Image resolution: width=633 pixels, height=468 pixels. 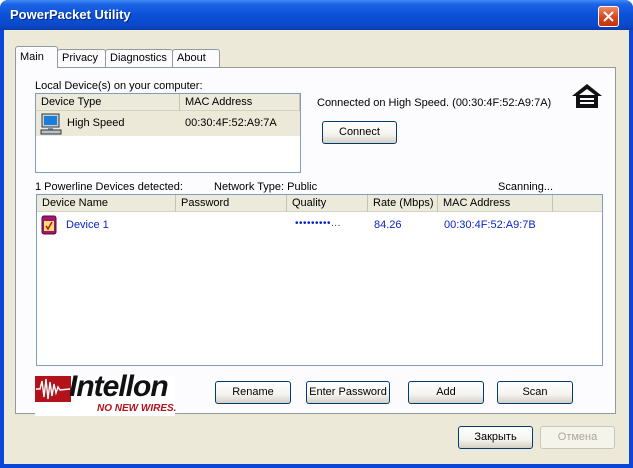 I want to click on device-mac: 00:30:4F:52:A9:7B, so click(x=490, y=225).